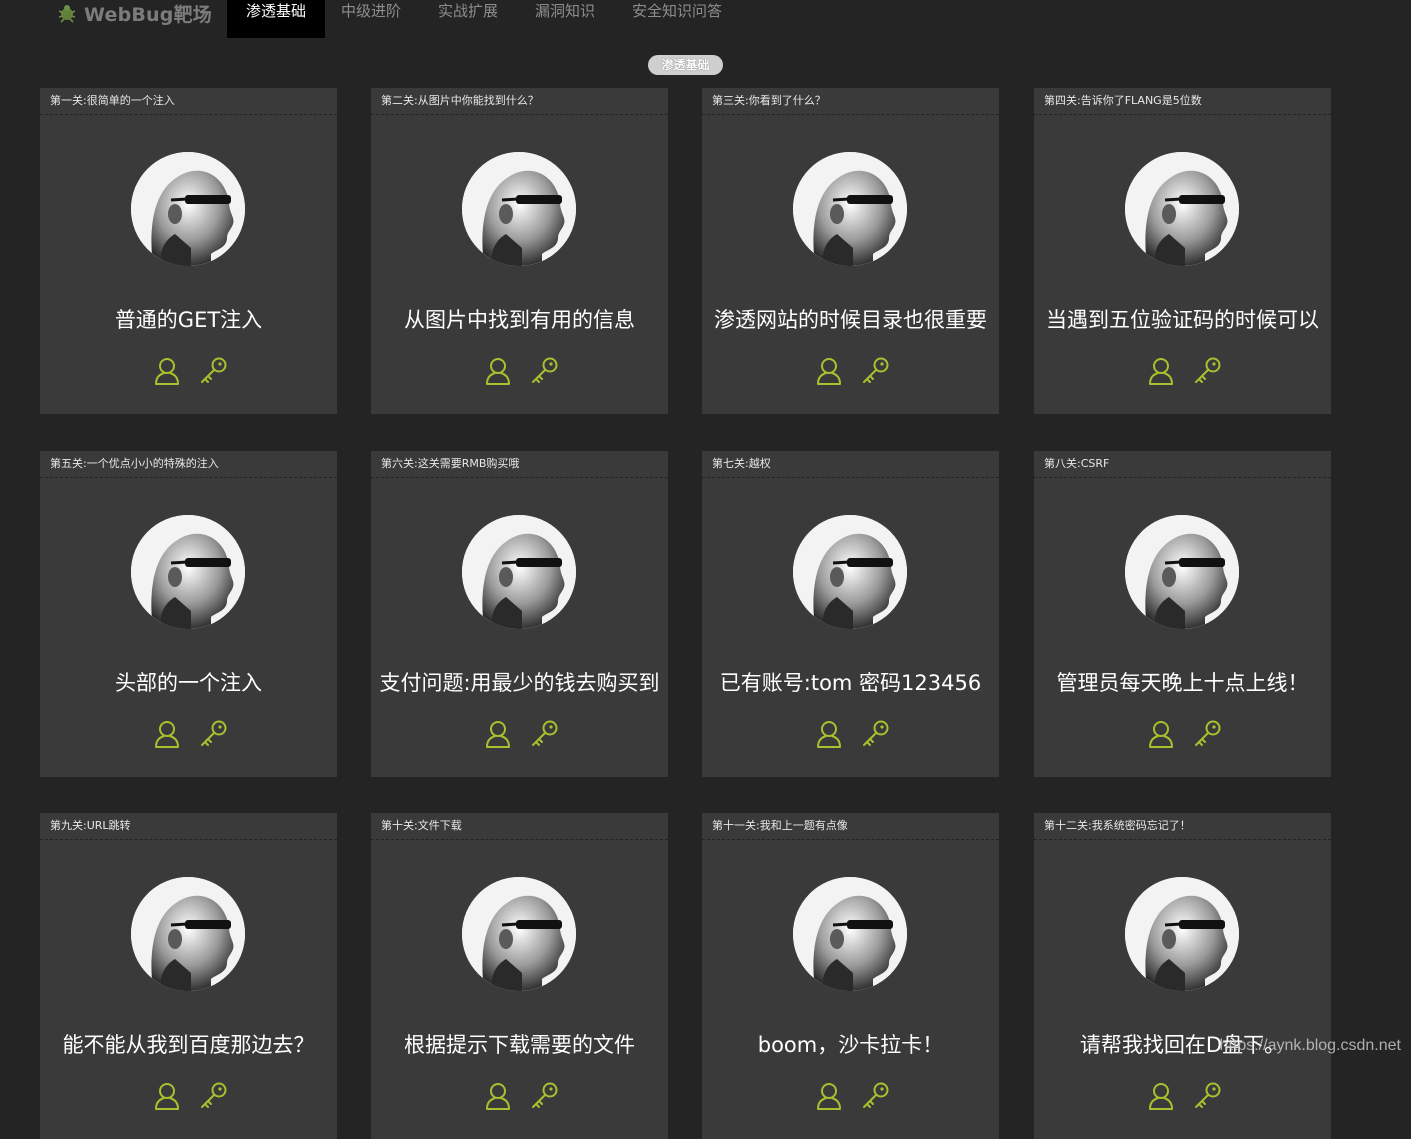 Image resolution: width=1411 pixels, height=1139 pixels. What do you see at coordinates (687, 19) in the screenshot?
I see `nav-item-security-qa: 安全知识问答` at bounding box center [687, 19].